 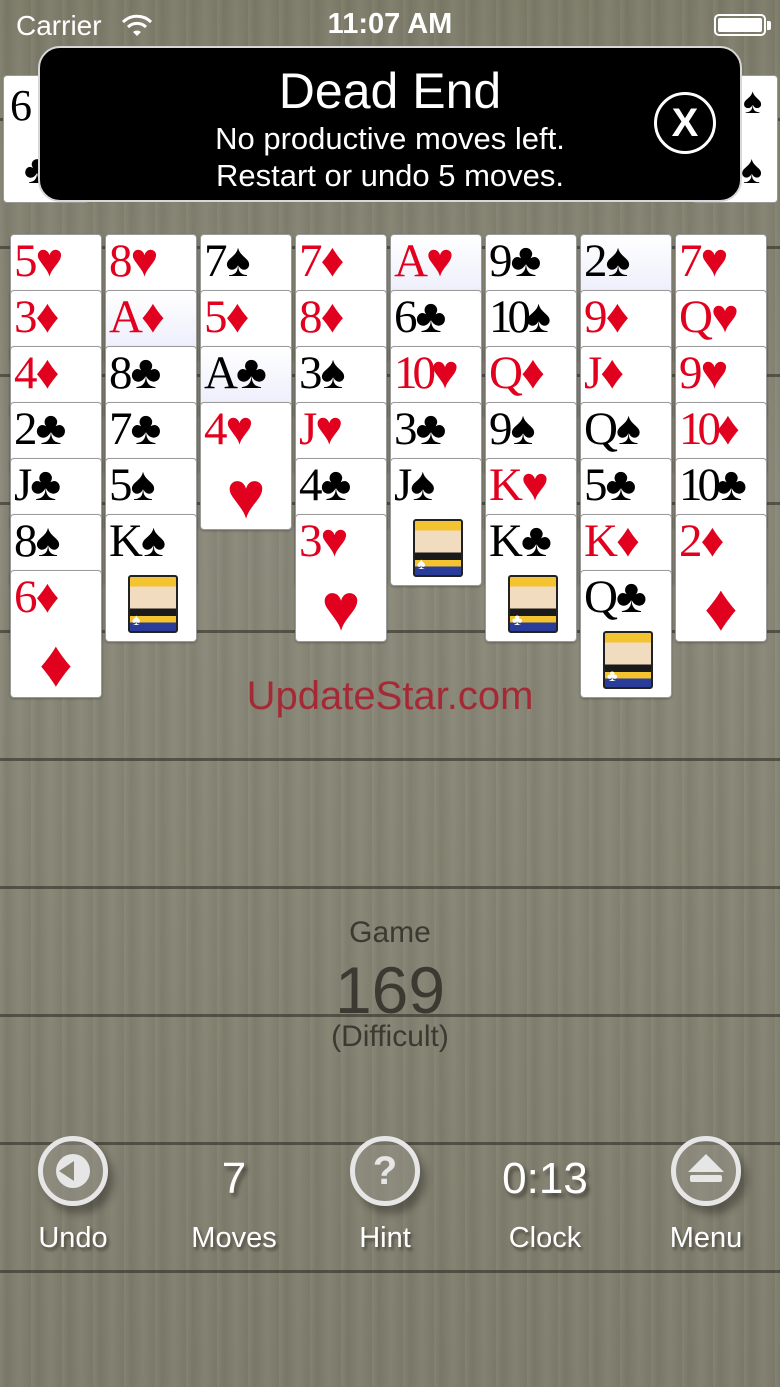 I want to click on card-index: 2♠, so click(x=607, y=262).